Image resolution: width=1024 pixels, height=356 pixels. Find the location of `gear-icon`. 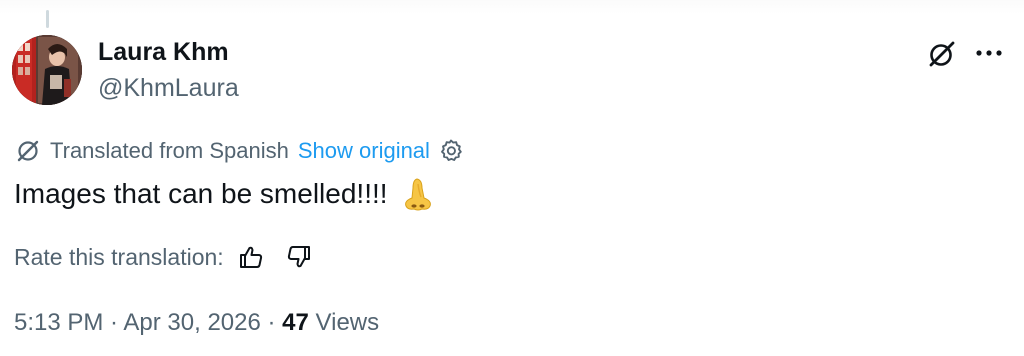

gear-icon is located at coordinates (451, 151).